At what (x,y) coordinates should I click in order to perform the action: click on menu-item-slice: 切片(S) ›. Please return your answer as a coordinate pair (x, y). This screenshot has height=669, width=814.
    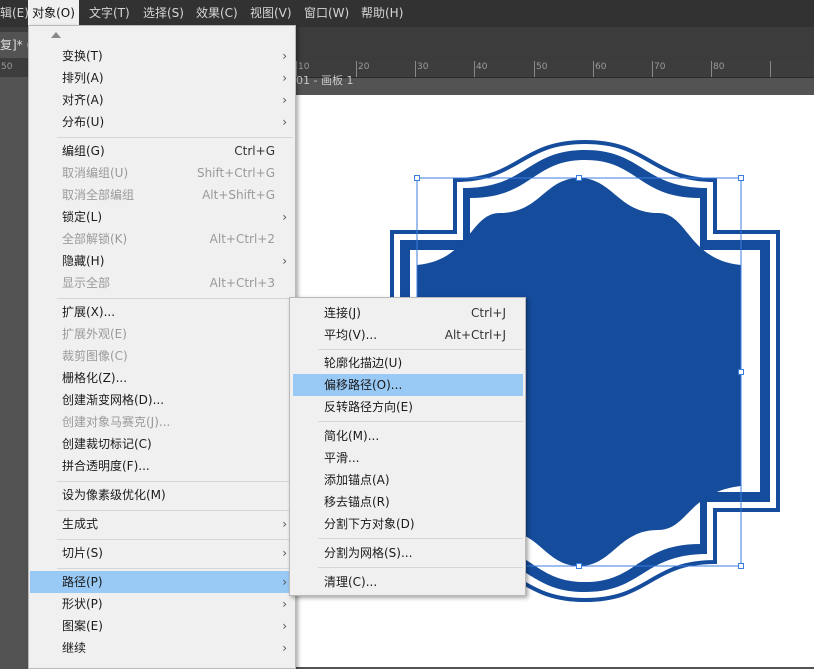
    Looking at the image, I should click on (162, 553).